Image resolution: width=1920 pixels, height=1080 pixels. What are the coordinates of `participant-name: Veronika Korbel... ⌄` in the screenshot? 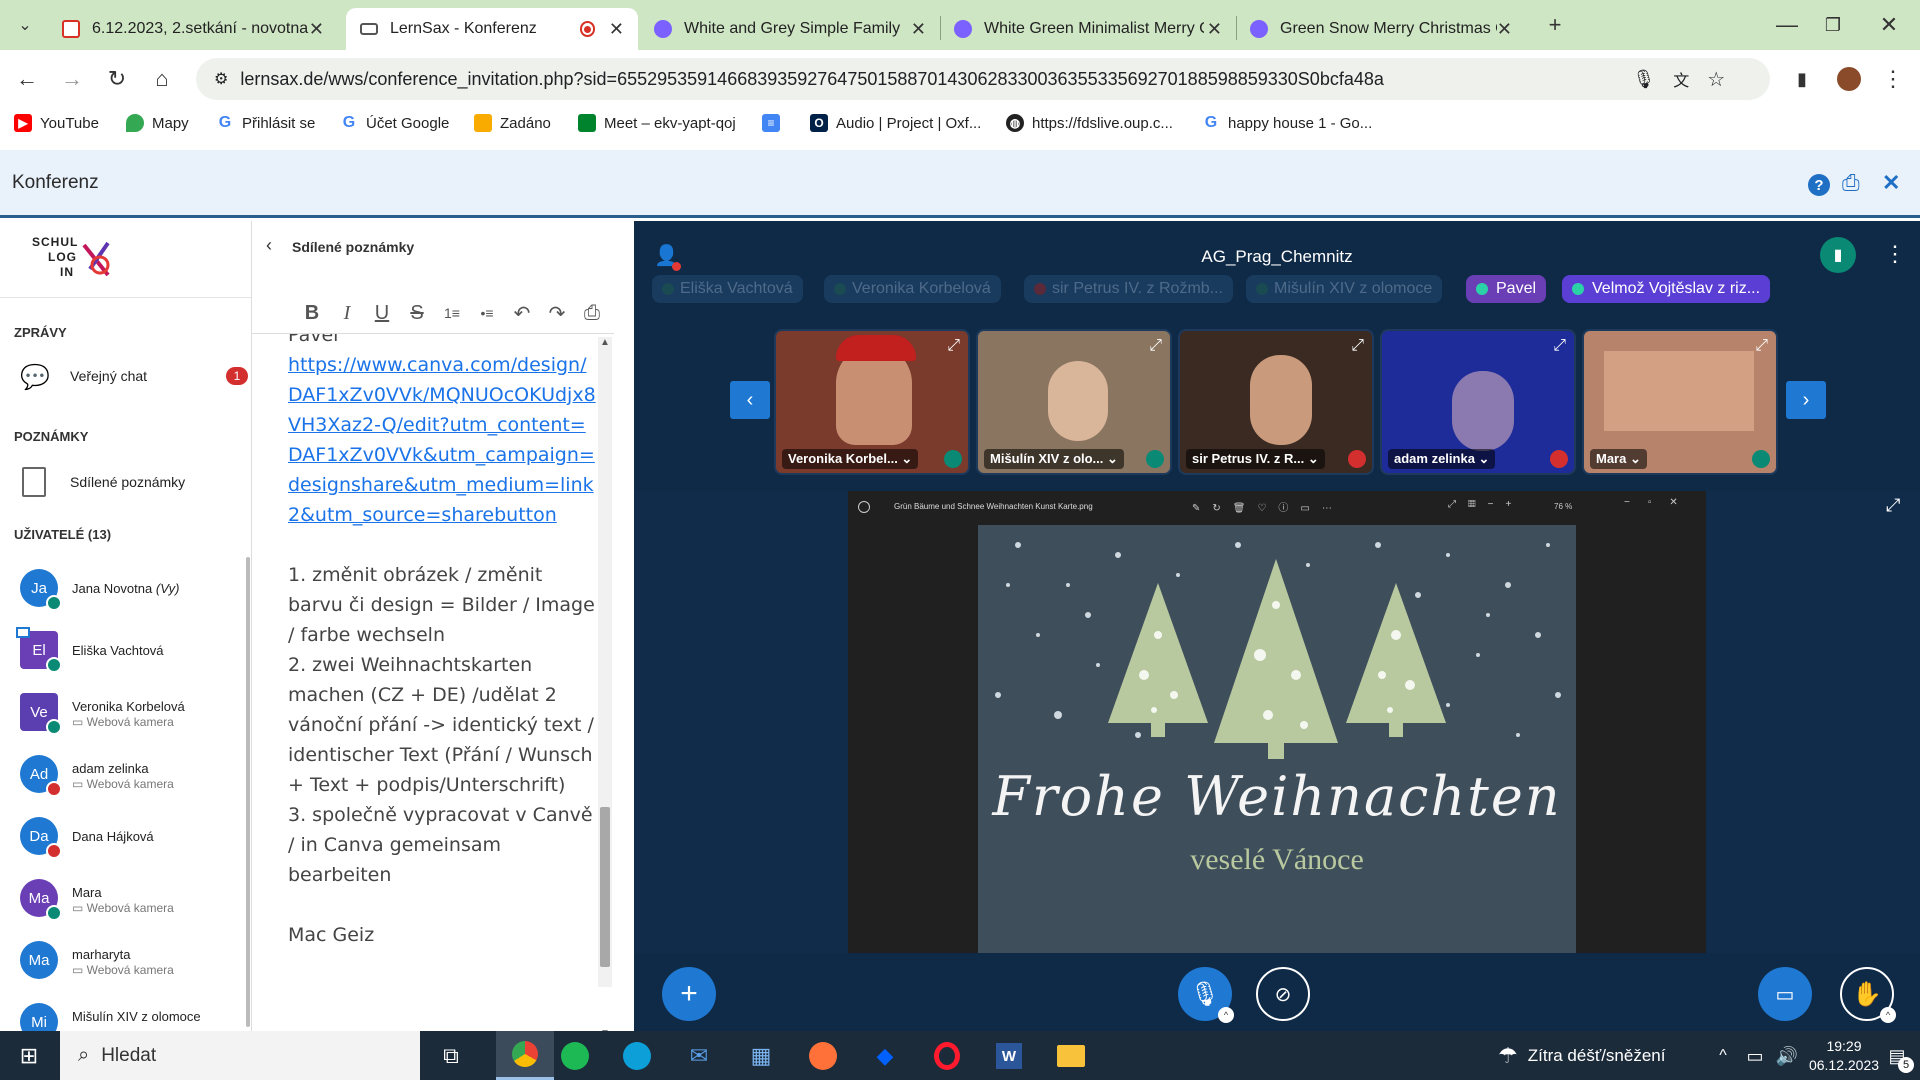 It's located at (850, 459).